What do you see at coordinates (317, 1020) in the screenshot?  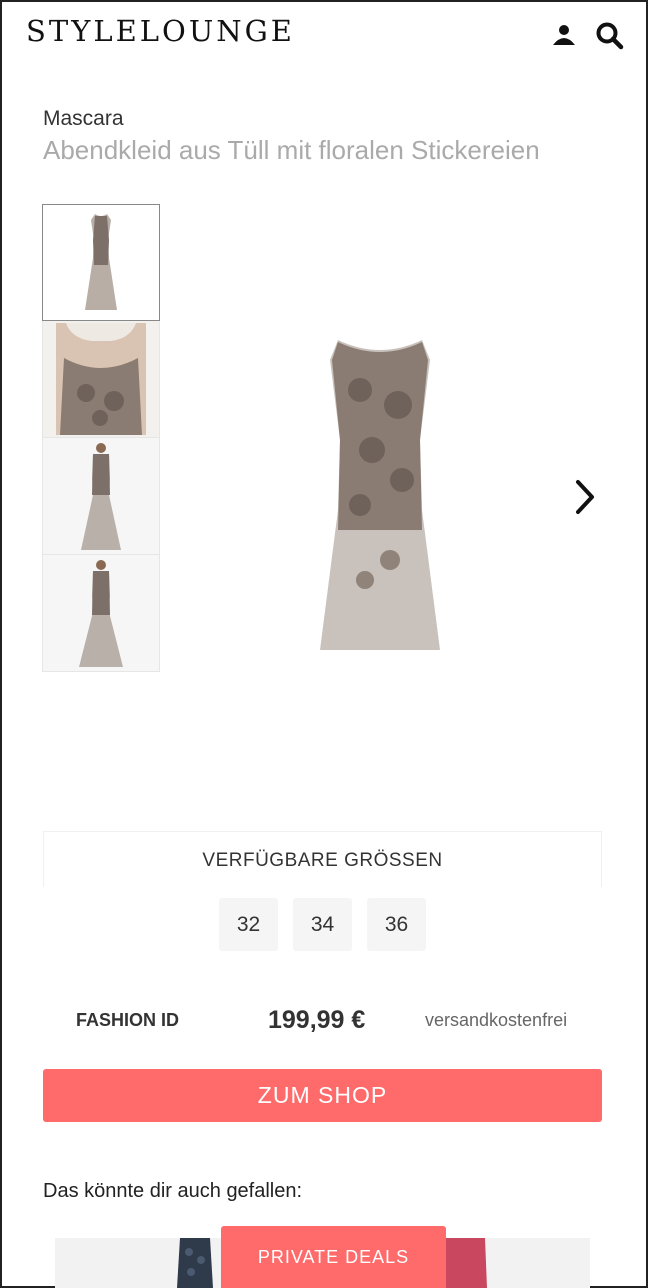 I see `price: 199,99 €` at bounding box center [317, 1020].